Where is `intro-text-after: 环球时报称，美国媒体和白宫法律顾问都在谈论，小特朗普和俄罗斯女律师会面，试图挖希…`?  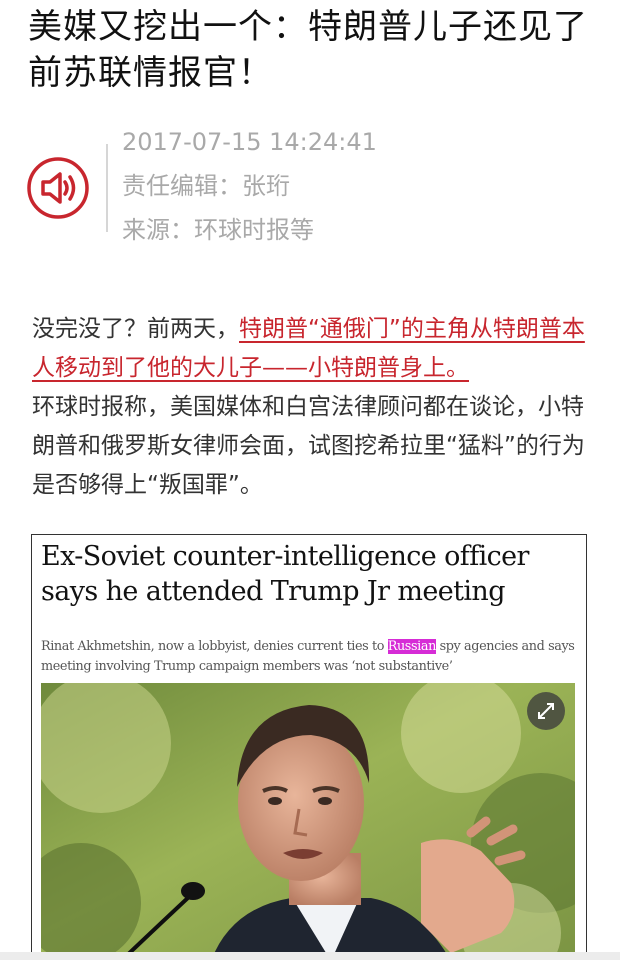
intro-text-after: 环球时报称，美国媒体和白宫法律顾问都在谈论，小特朗普和俄罗斯女律师会面，试图挖希… is located at coordinates (308, 446).